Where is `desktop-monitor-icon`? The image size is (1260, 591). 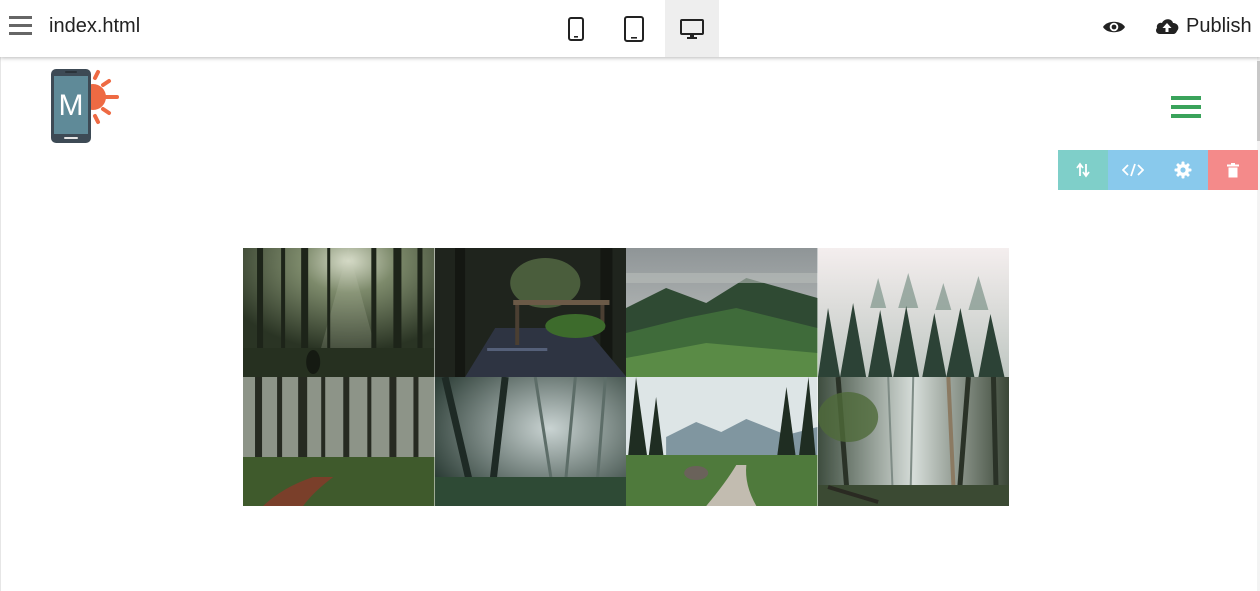
desktop-monitor-icon is located at coordinates (692, 28).